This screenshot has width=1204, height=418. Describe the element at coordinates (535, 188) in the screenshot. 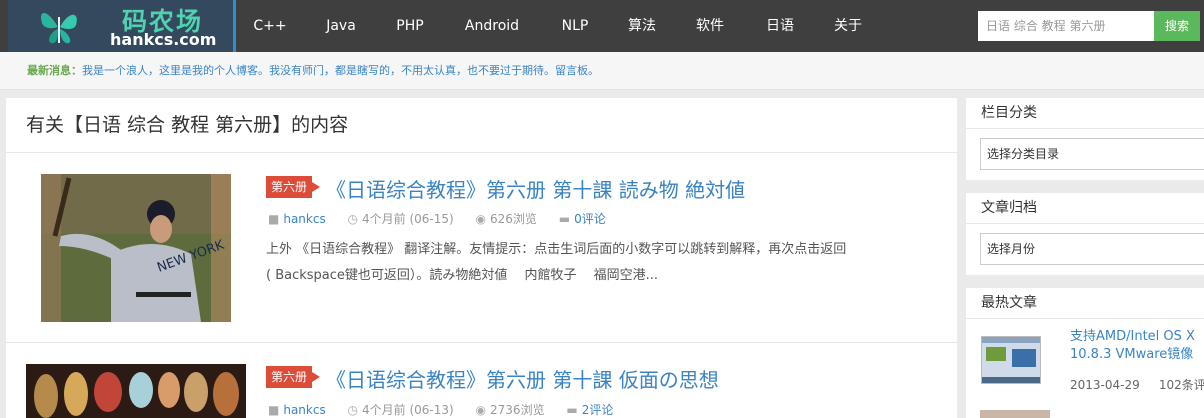

I see `post-title: 《日语综合教程》第六册 第十課 読み物 絶対値` at that location.